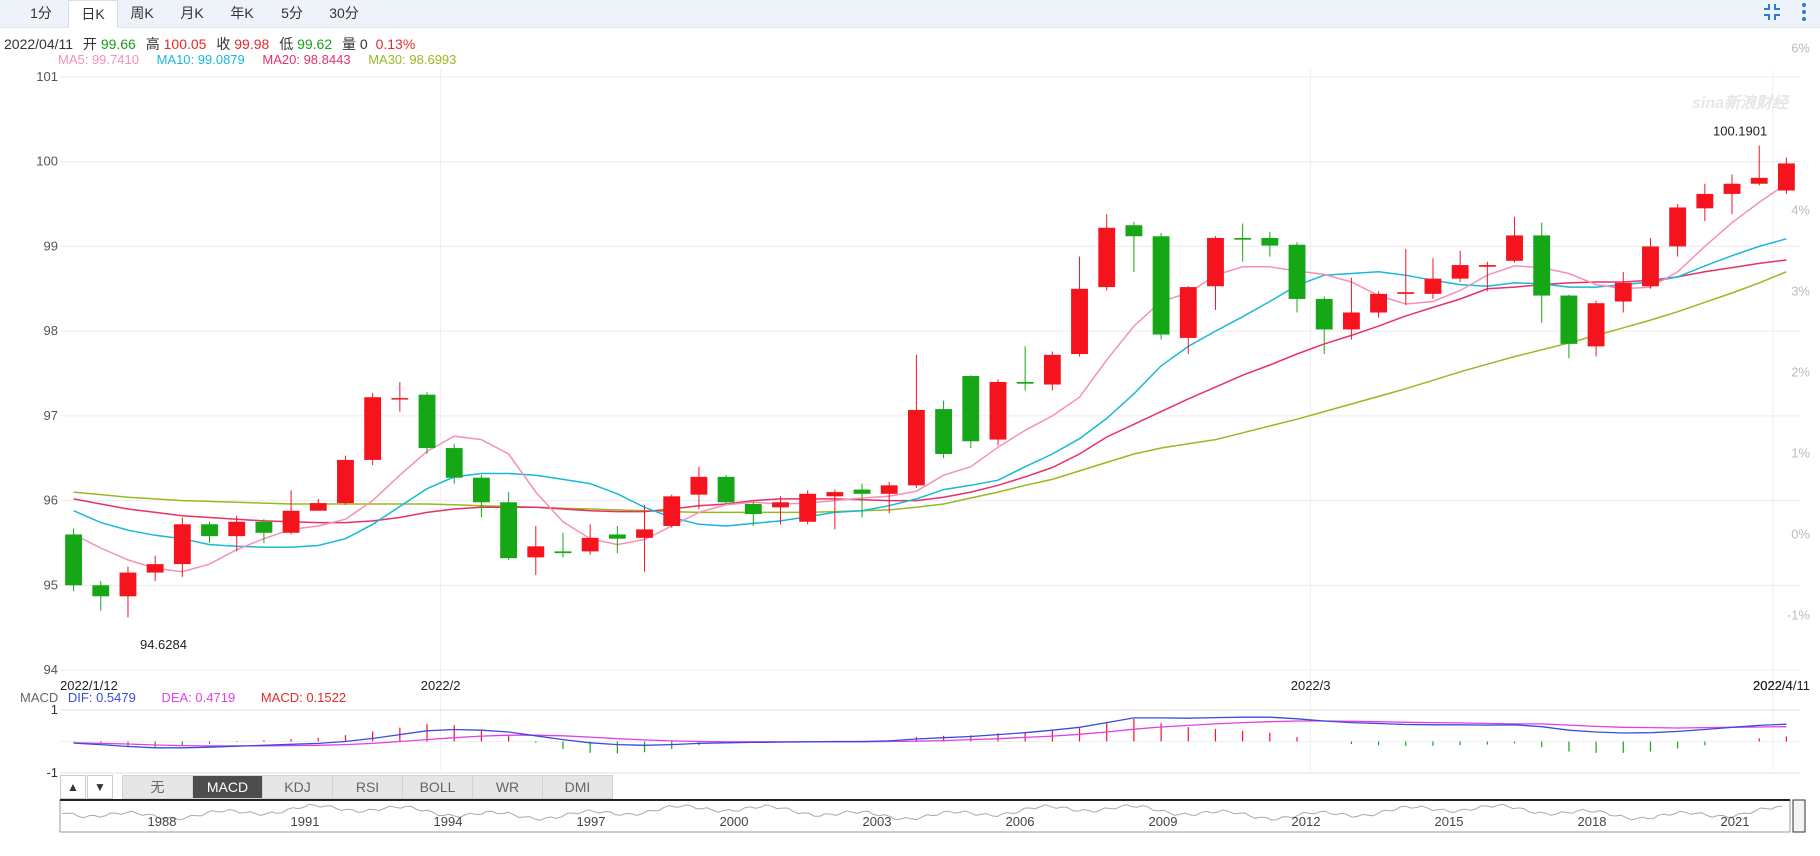  What do you see at coordinates (1740, 131) in the screenshot?
I see `max-price-label: 100.1901` at bounding box center [1740, 131].